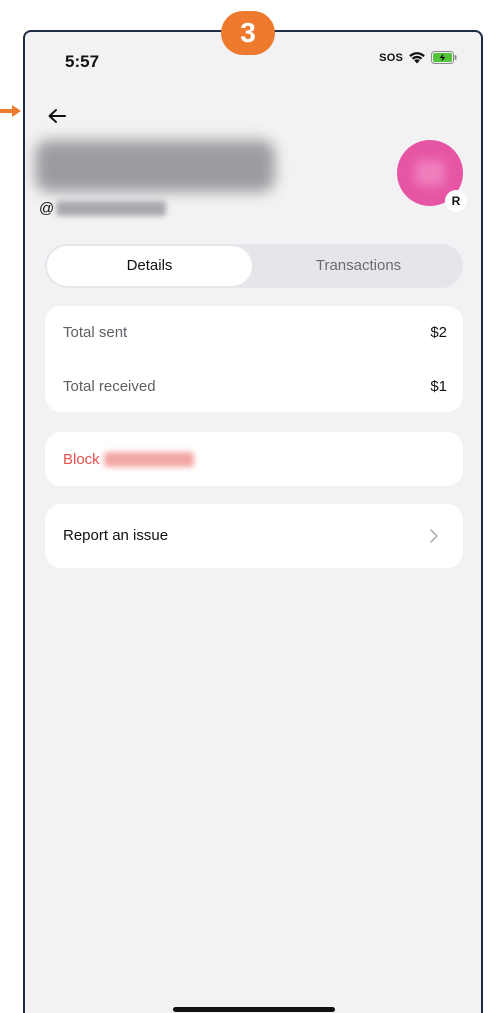 This screenshot has width=489, height=1013. Describe the element at coordinates (255, 332) in the screenshot. I see `total-sent-row: Total sent $2` at that location.